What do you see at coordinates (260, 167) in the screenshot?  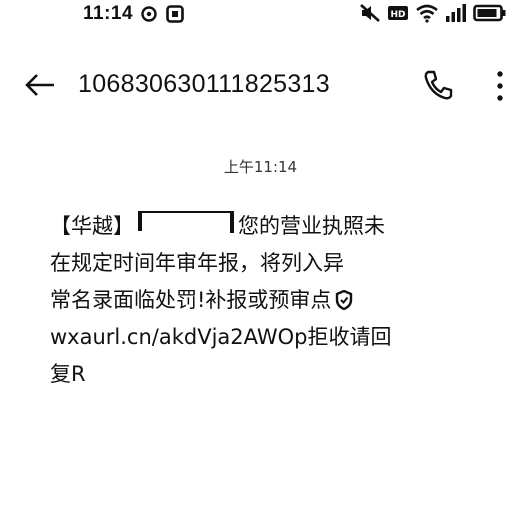 I see `message-timestamp: 上午11:14` at bounding box center [260, 167].